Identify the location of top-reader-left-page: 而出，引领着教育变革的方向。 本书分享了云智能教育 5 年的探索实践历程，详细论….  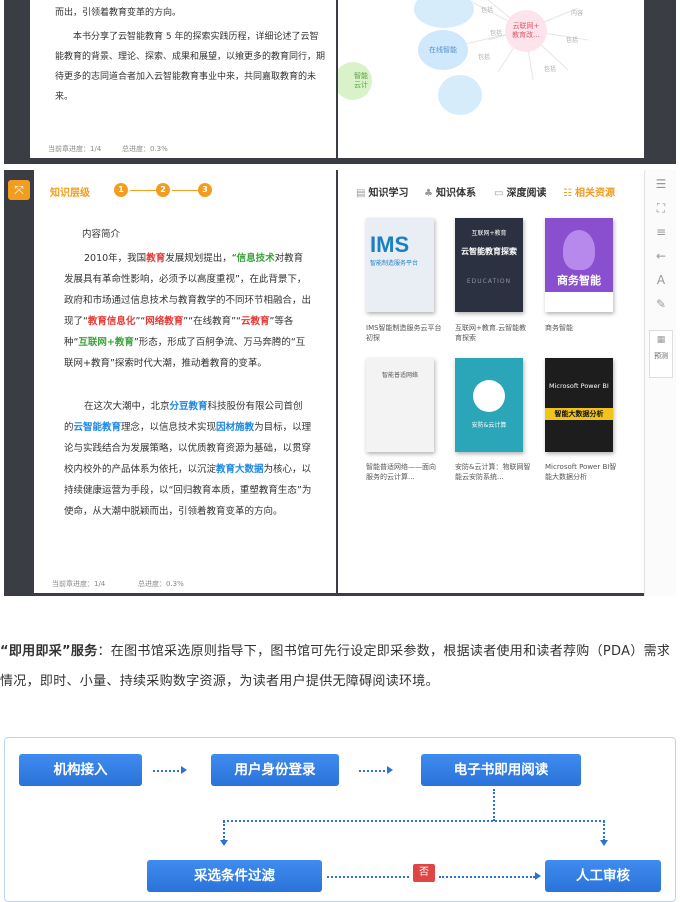
(183, 79).